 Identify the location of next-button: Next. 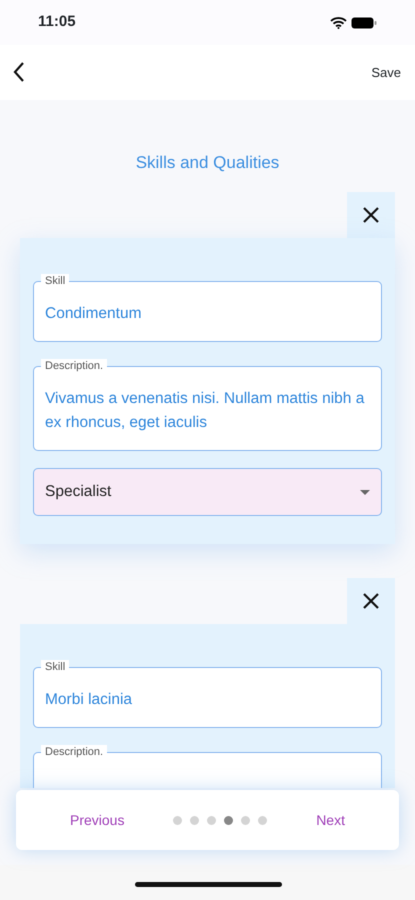
(330, 820).